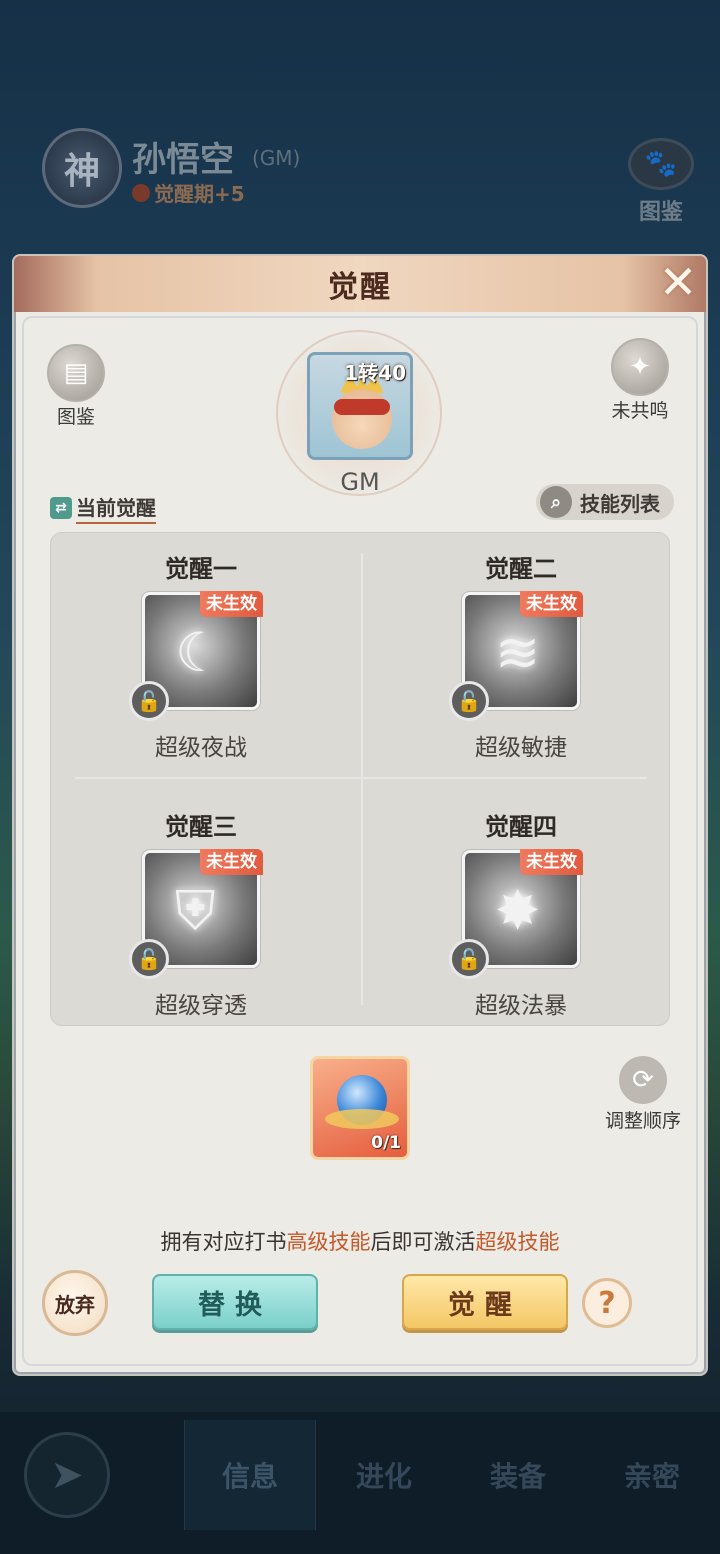  Describe the element at coordinates (375, 373) in the screenshot. I see `portrait-level: 1转40` at that location.